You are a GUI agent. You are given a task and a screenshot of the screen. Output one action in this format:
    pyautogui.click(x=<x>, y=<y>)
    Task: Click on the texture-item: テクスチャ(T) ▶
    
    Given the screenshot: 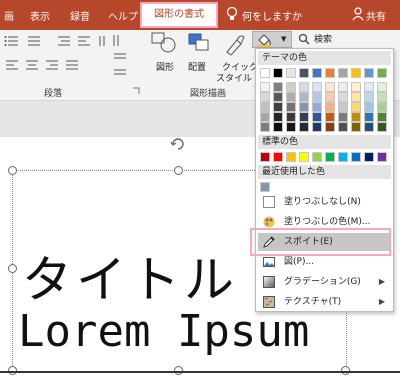 What is the action you would take?
    pyautogui.click(x=324, y=302)
    